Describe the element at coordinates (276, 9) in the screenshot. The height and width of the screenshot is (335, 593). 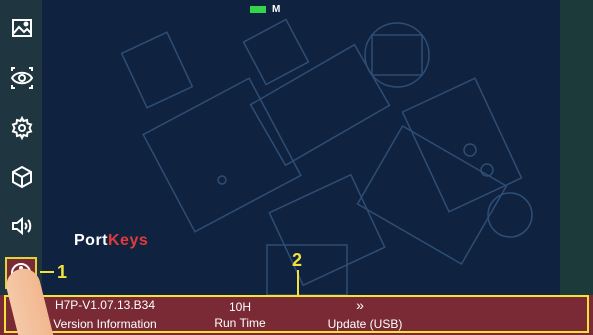
I see `status-text: M` at that location.